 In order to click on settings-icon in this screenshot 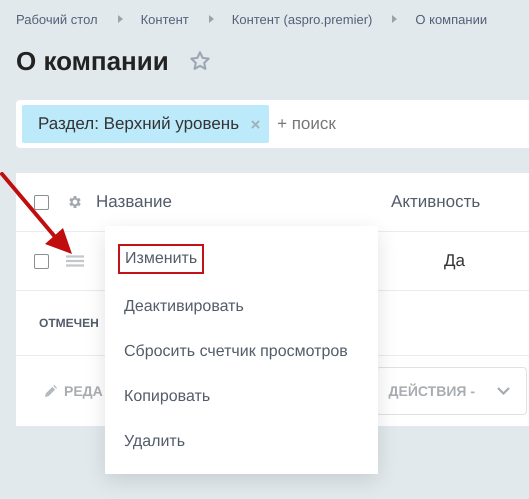, I will do `click(75, 202)`.